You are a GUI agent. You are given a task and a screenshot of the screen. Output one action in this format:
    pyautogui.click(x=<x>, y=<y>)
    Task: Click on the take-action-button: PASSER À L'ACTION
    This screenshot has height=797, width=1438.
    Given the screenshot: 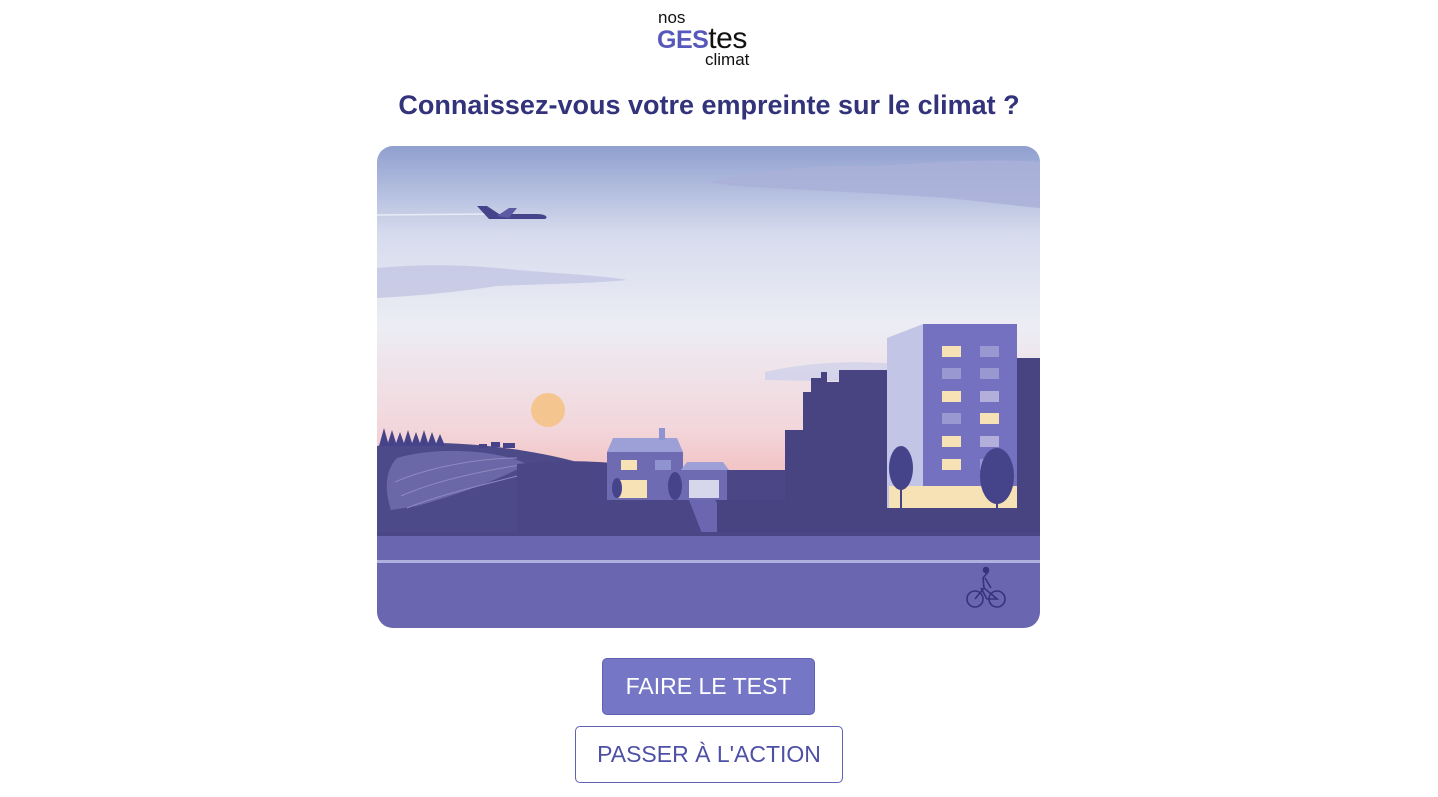 What is the action you would take?
    pyautogui.click(x=709, y=754)
    